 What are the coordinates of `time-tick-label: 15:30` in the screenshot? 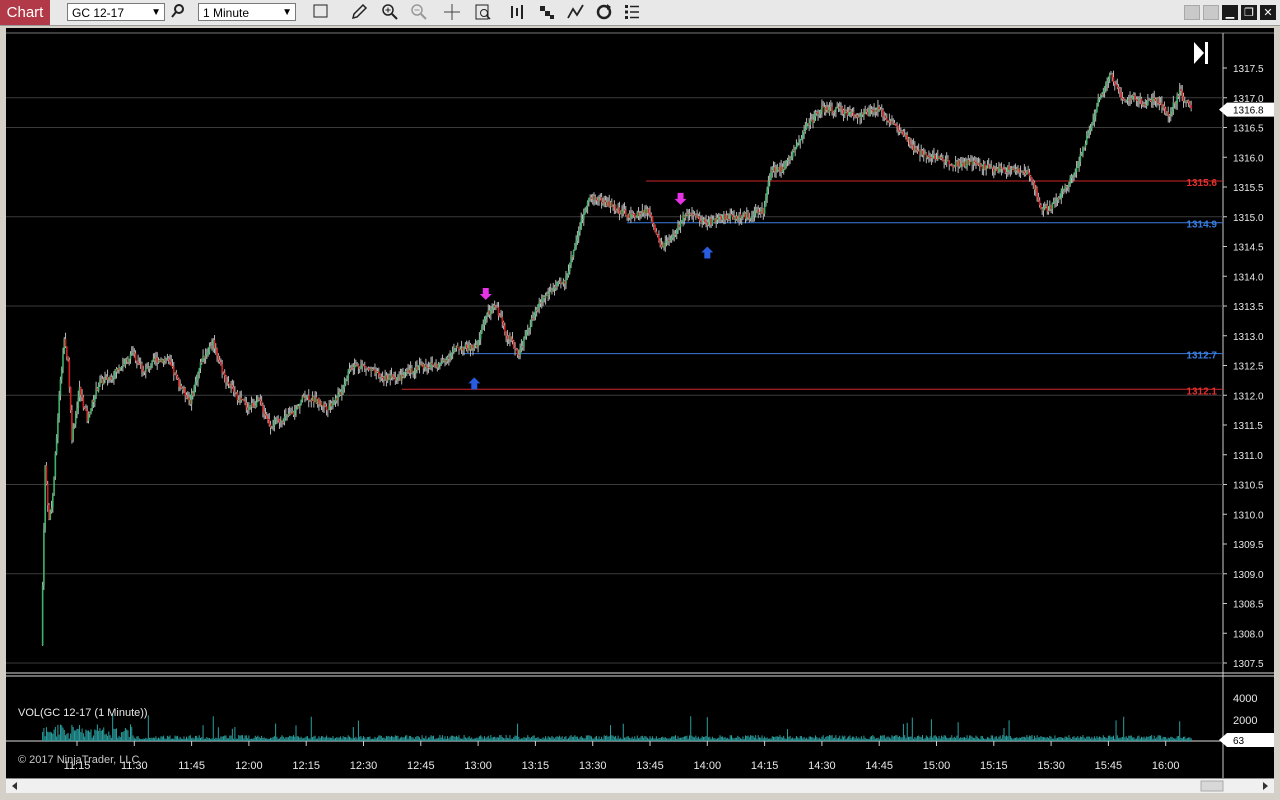 It's located at (1051, 766).